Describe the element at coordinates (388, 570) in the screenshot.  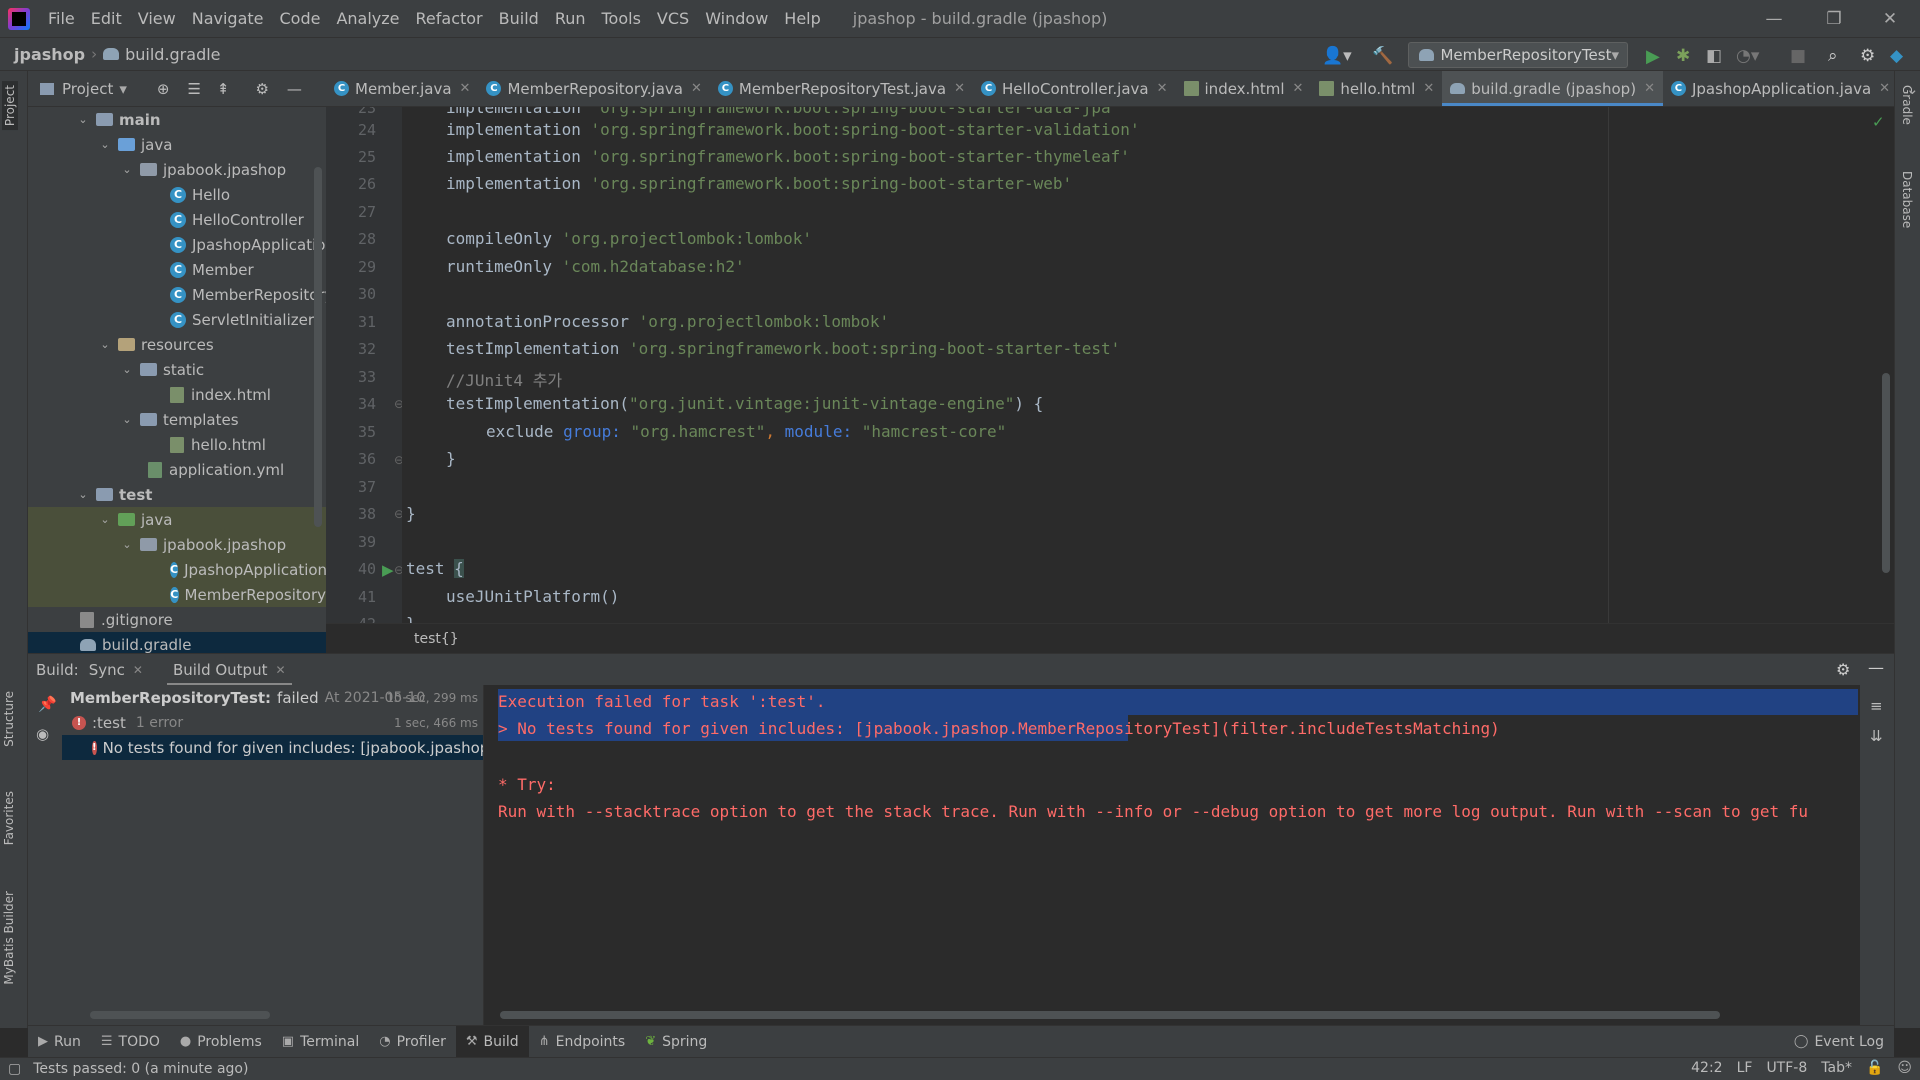
I see `run-gutter-icon: ▶` at that location.